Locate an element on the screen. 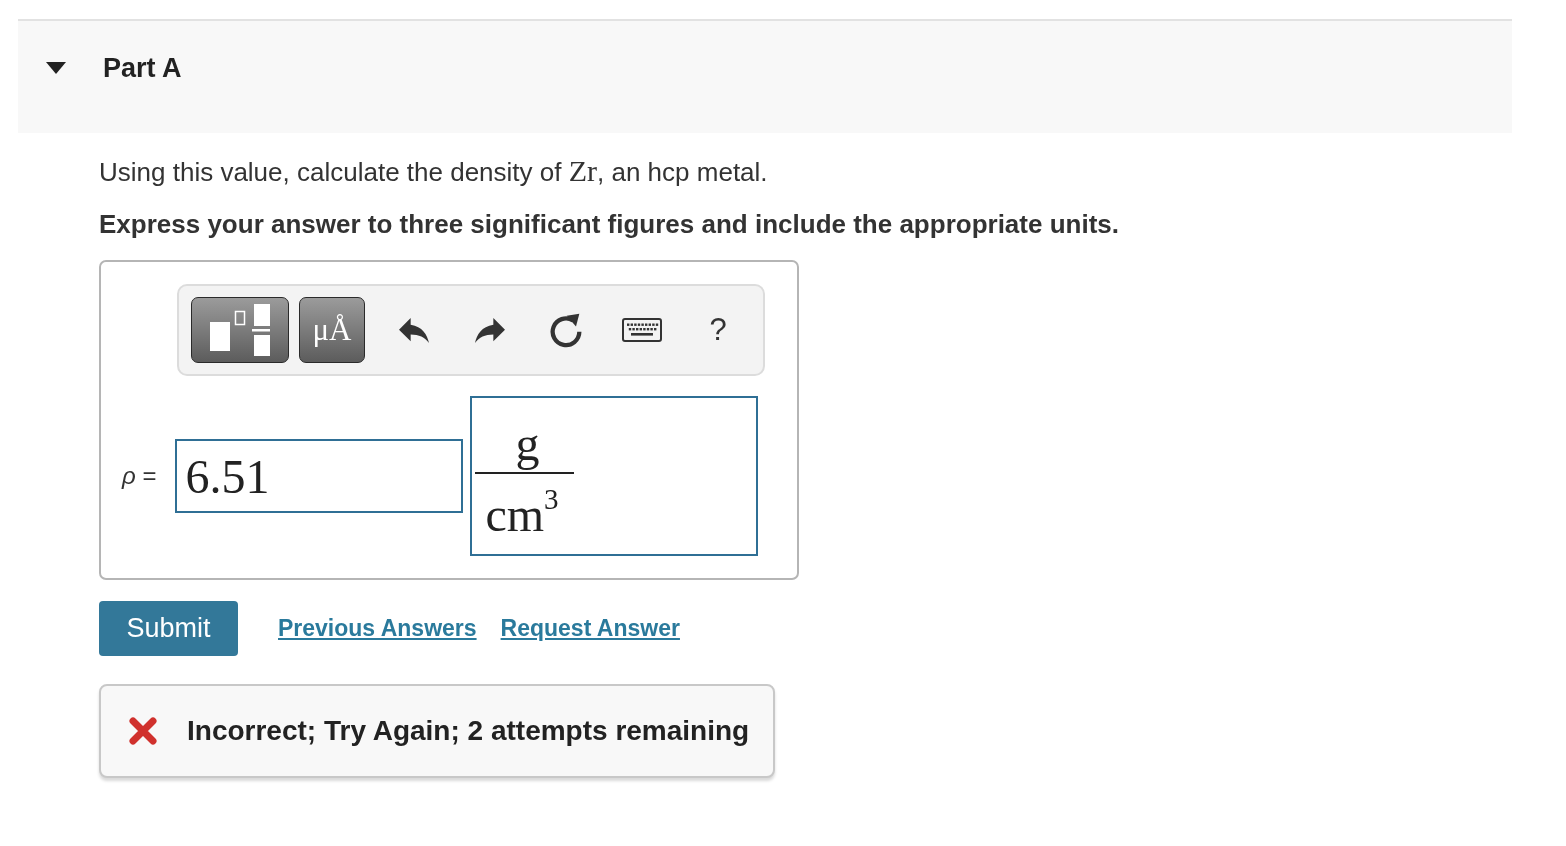  templates-button is located at coordinates (240, 330).